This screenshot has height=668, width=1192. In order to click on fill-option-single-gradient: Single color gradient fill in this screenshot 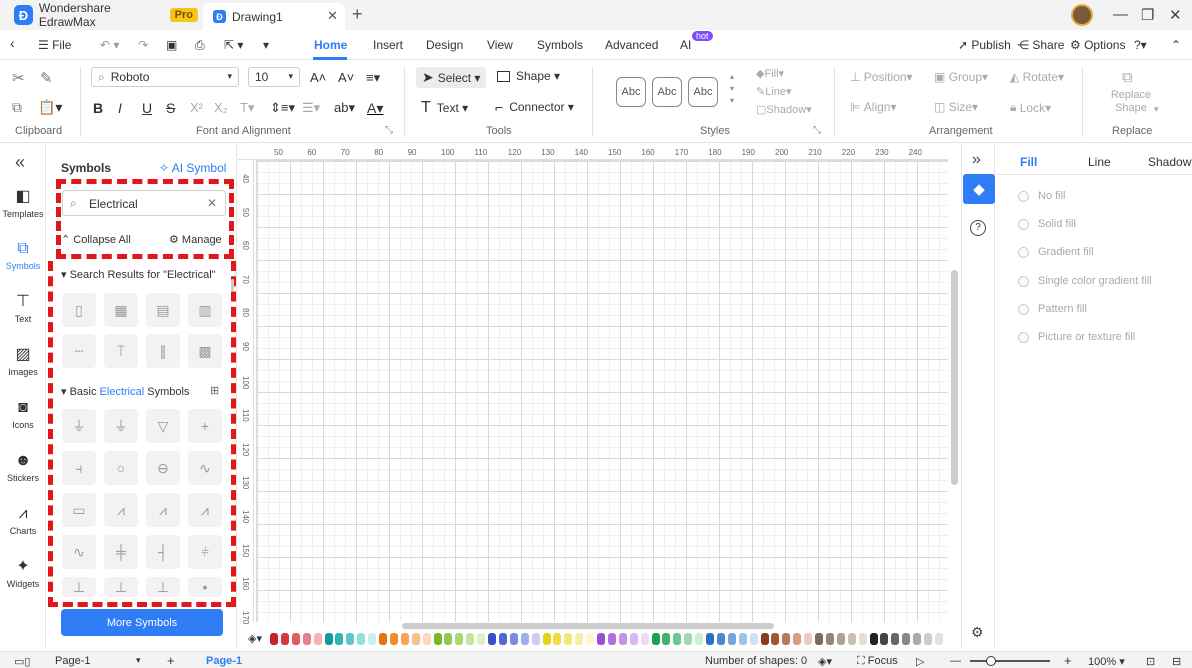, I will do `click(1085, 281)`.